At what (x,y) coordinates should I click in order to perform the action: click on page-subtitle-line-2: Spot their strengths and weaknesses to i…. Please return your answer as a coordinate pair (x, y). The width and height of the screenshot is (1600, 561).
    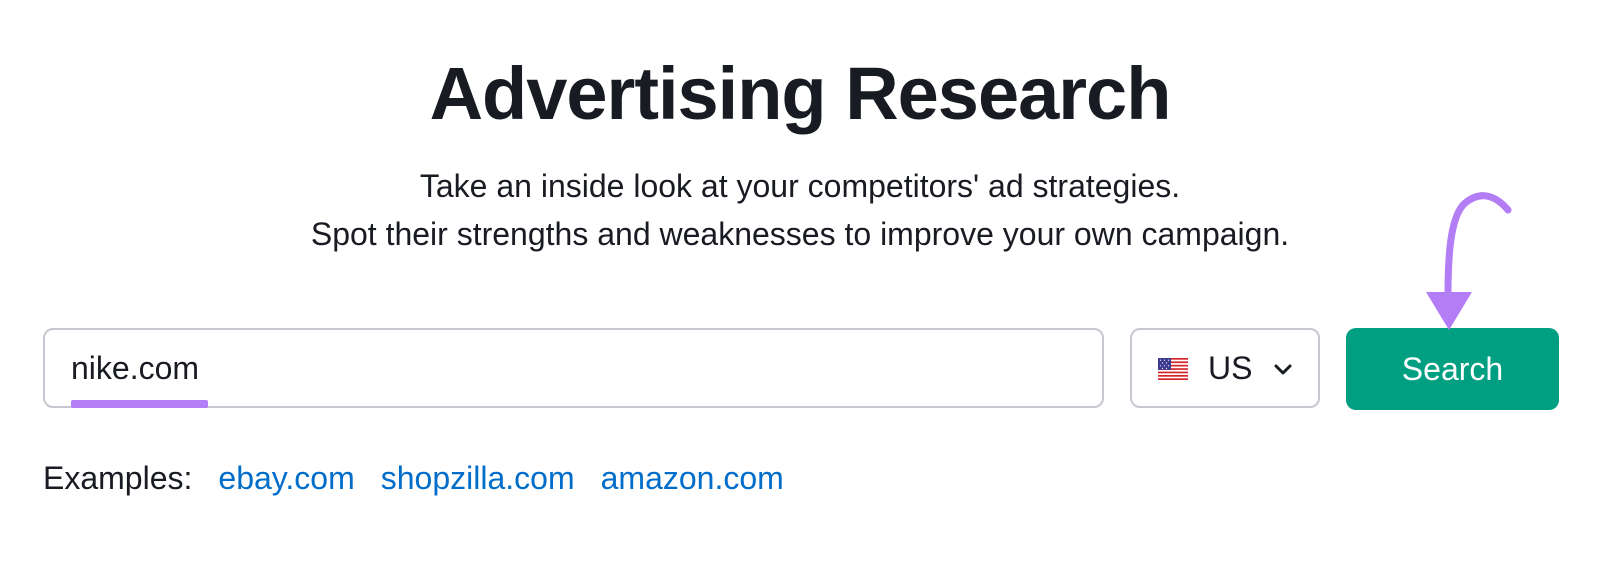
    Looking at the image, I should click on (800, 234).